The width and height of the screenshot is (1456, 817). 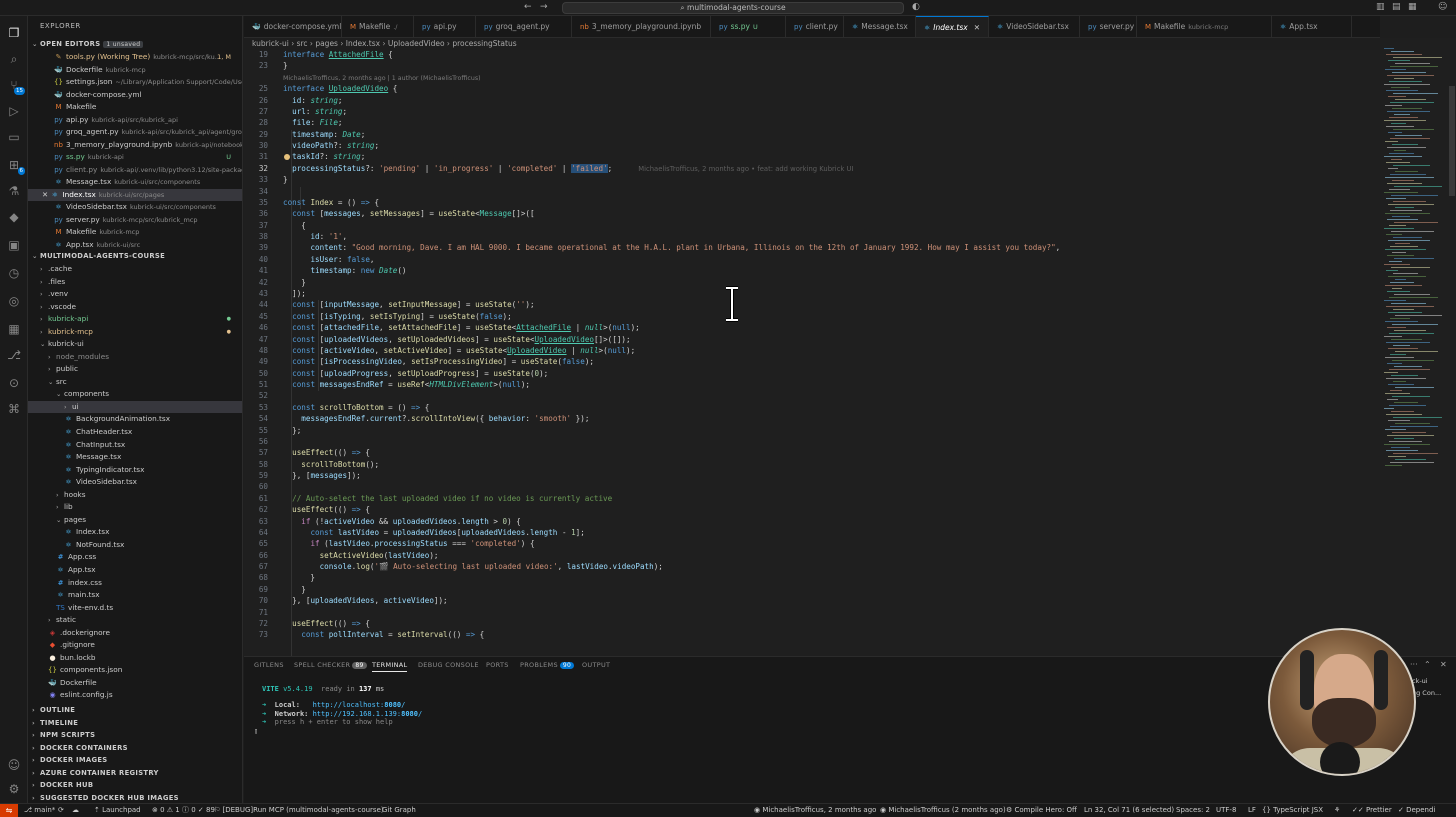 What do you see at coordinates (135, 432) in the screenshot?
I see `tree-item: ⚛ ChatHeader.tsx` at bounding box center [135, 432].